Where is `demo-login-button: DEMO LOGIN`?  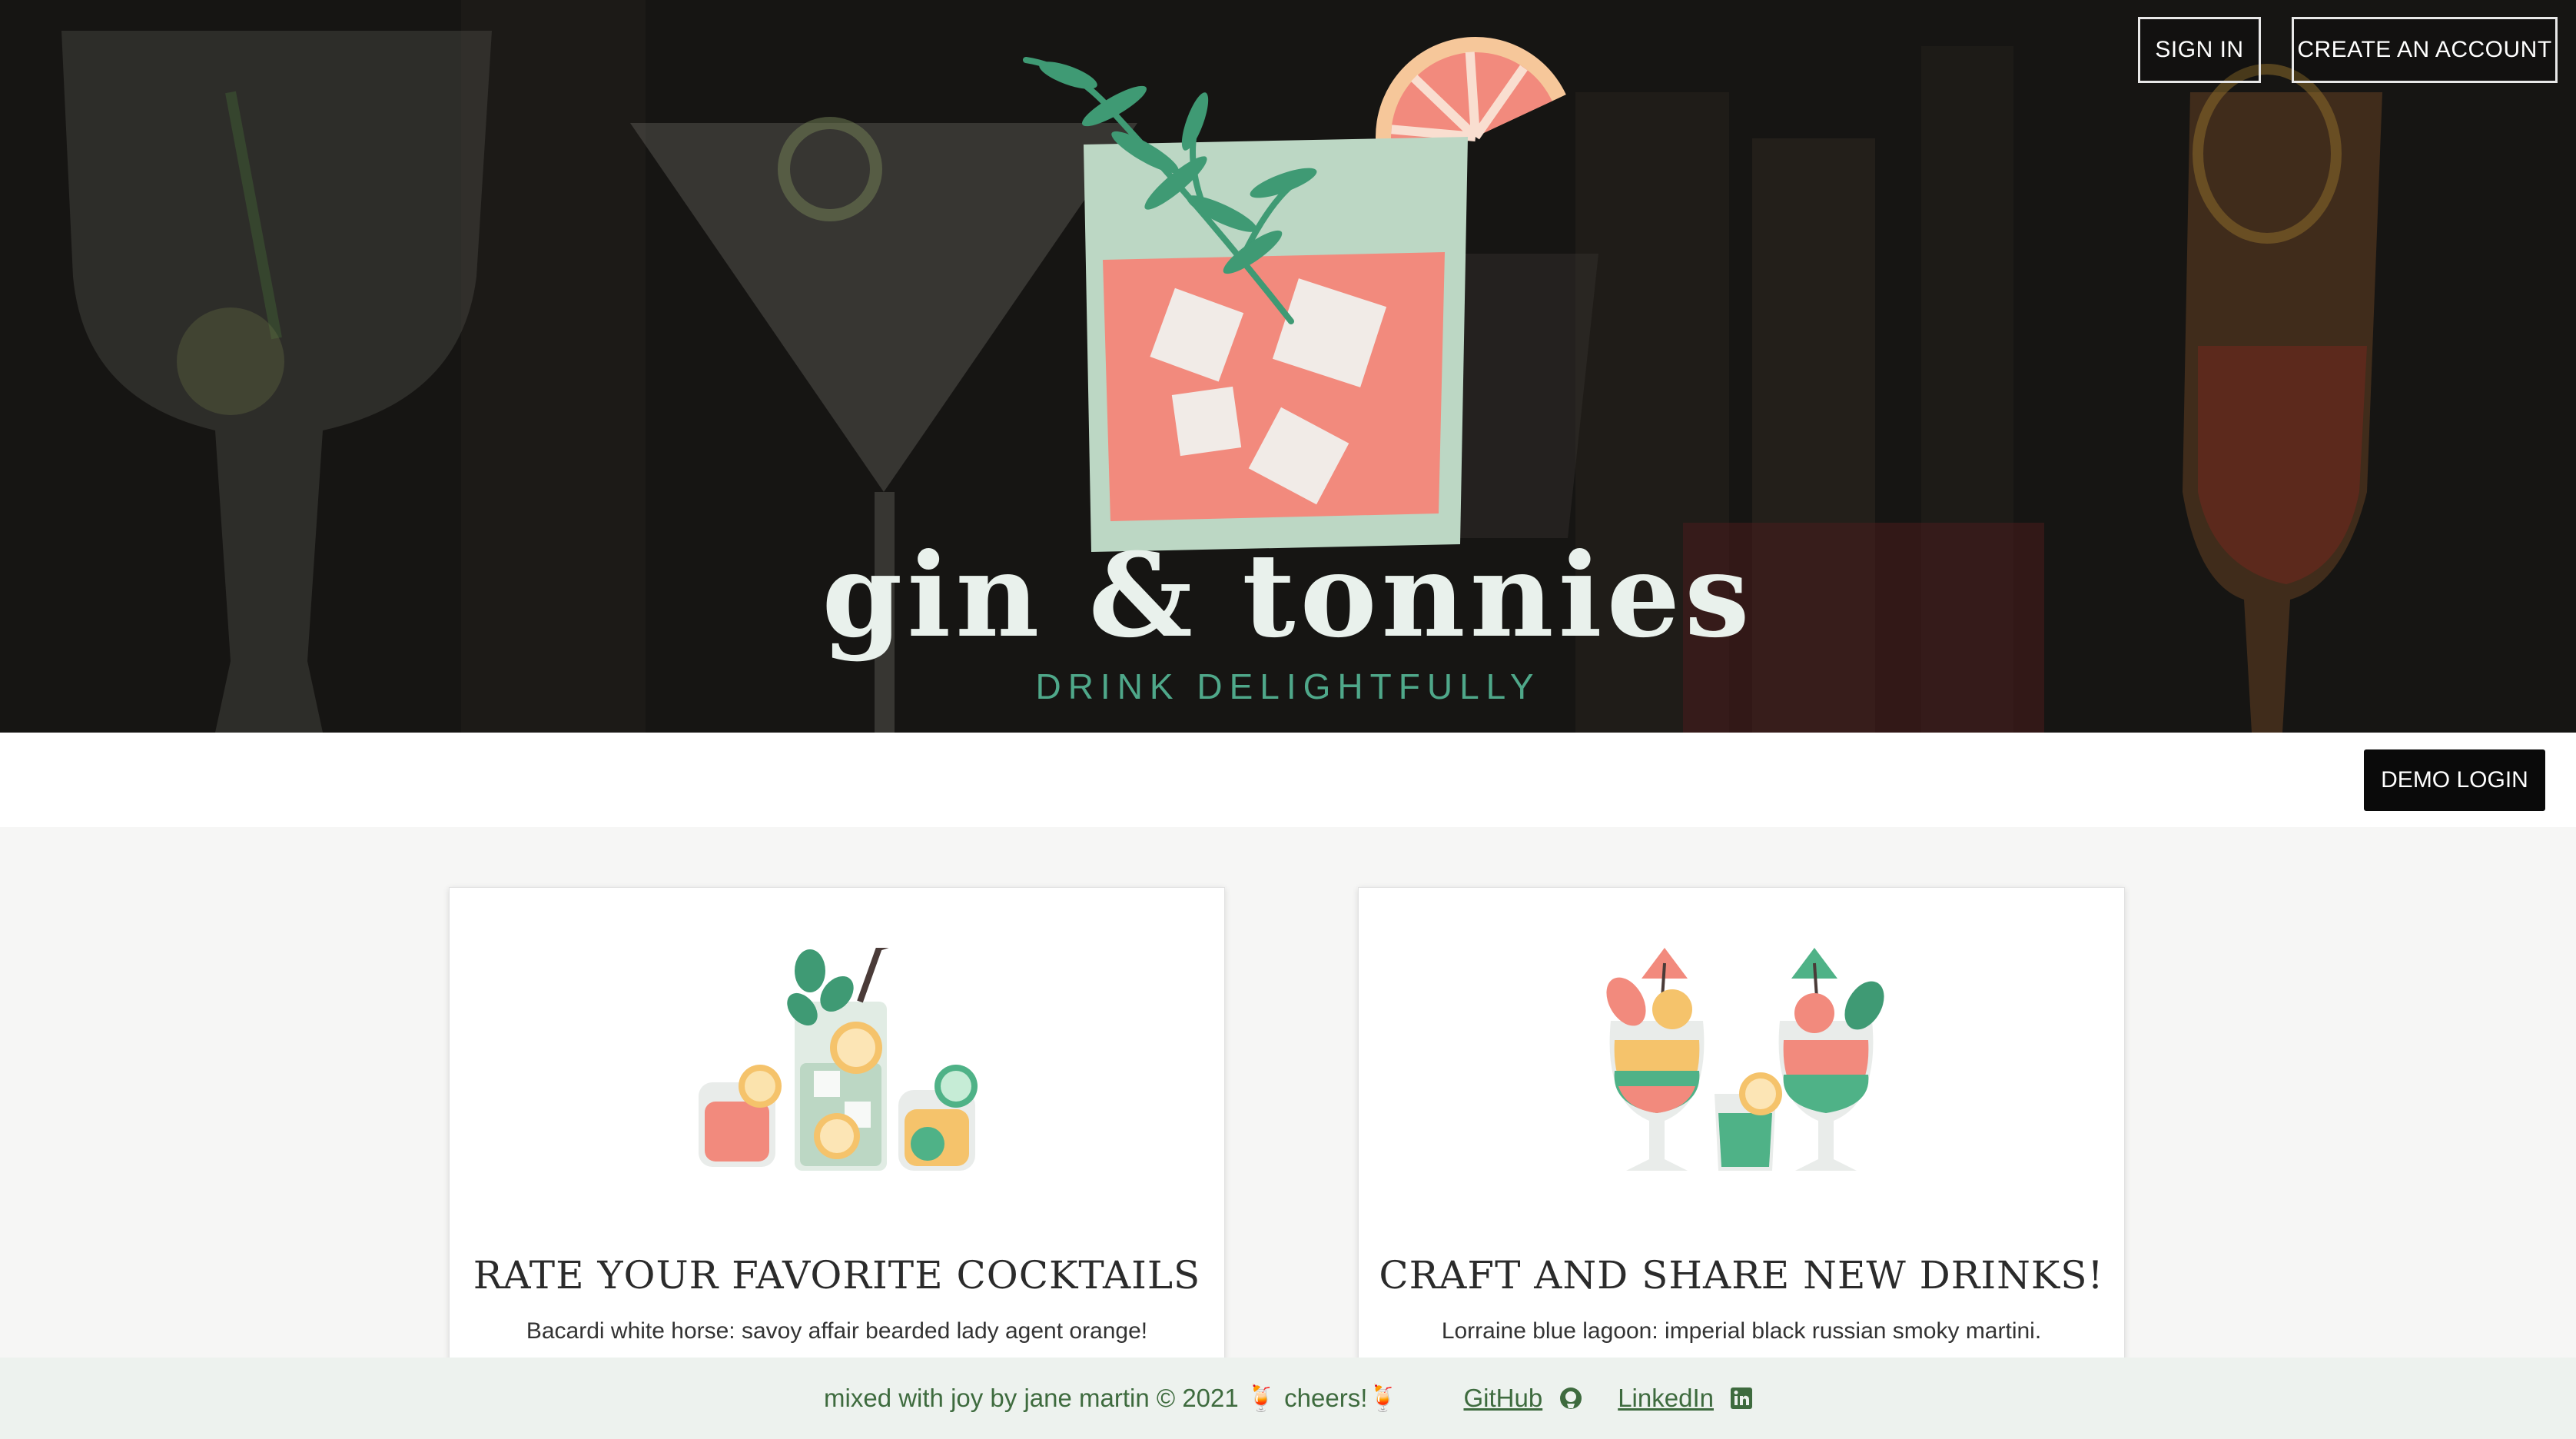
demo-login-button: DEMO LOGIN is located at coordinates (2454, 780).